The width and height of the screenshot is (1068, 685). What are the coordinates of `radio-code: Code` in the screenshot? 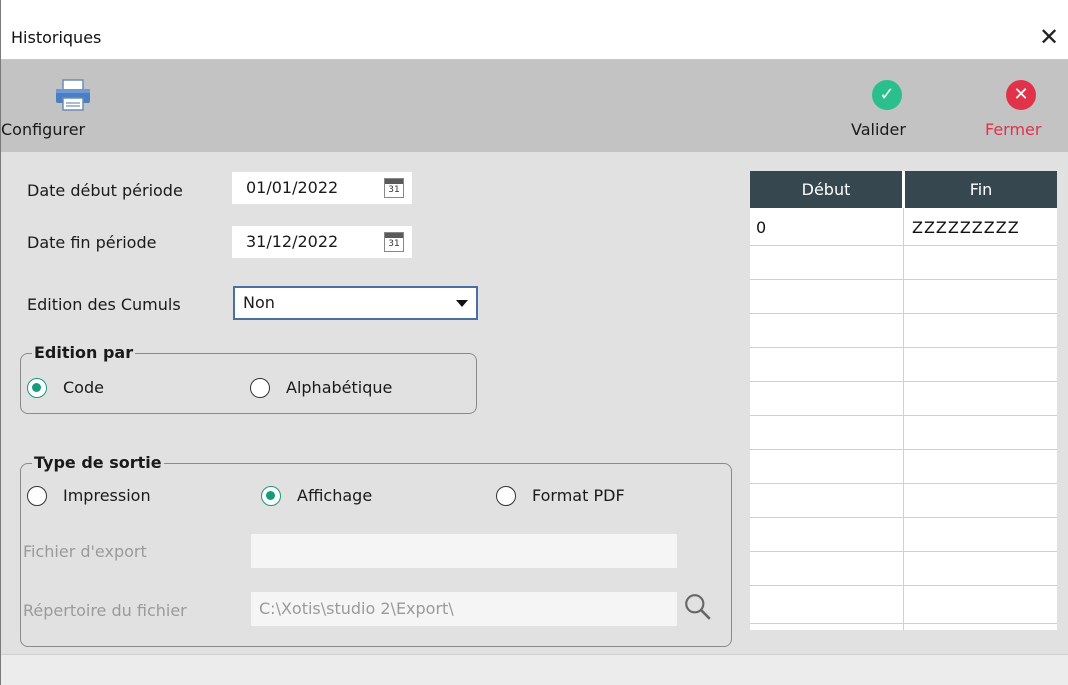 It's located at (87, 390).